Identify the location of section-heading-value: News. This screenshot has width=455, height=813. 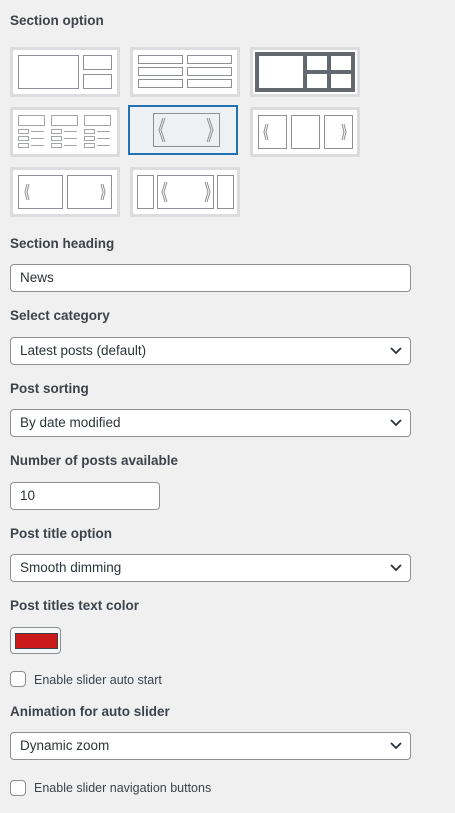
(37, 277).